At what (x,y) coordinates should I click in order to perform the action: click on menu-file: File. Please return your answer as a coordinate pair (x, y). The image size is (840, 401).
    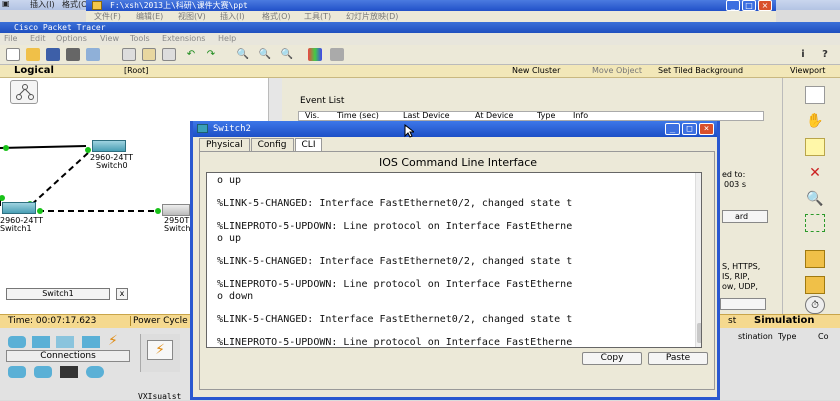
    Looking at the image, I should click on (10, 38).